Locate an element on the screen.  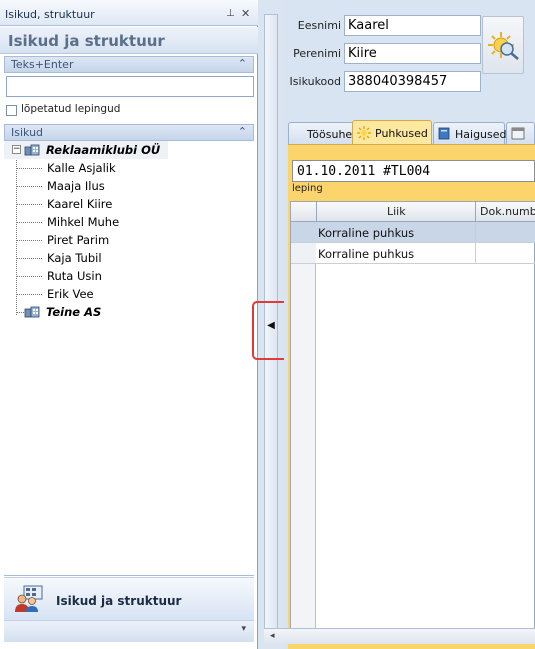
column-header-liik: Liik is located at coordinates (396, 211).